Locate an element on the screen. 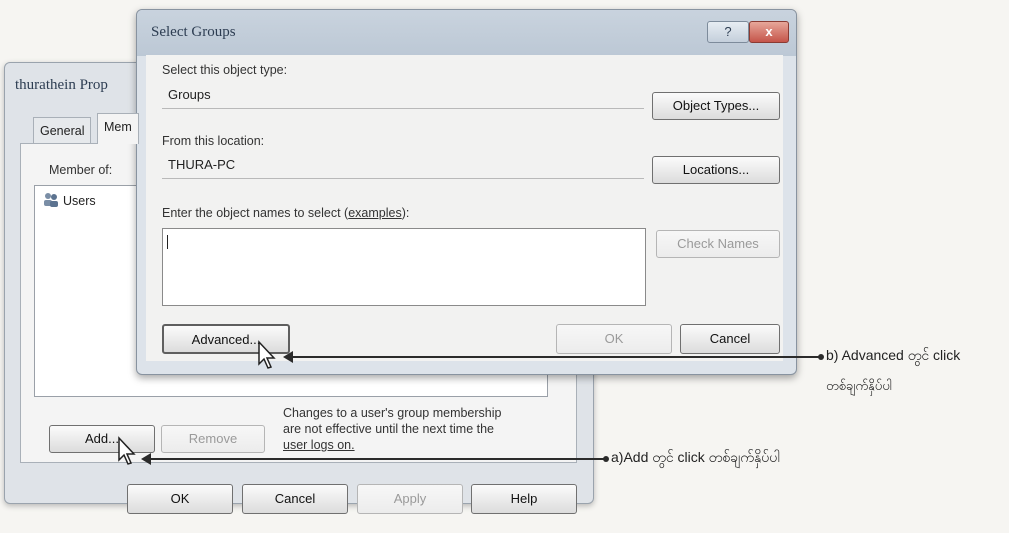 This screenshot has width=1009, height=533. text-caret is located at coordinates (167, 242).